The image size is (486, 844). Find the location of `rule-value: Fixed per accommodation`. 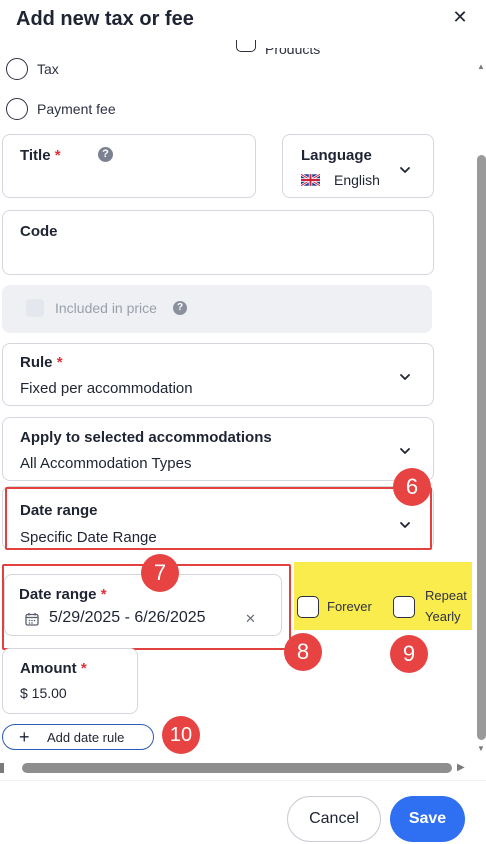

rule-value: Fixed per accommodation is located at coordinates (106, 388).